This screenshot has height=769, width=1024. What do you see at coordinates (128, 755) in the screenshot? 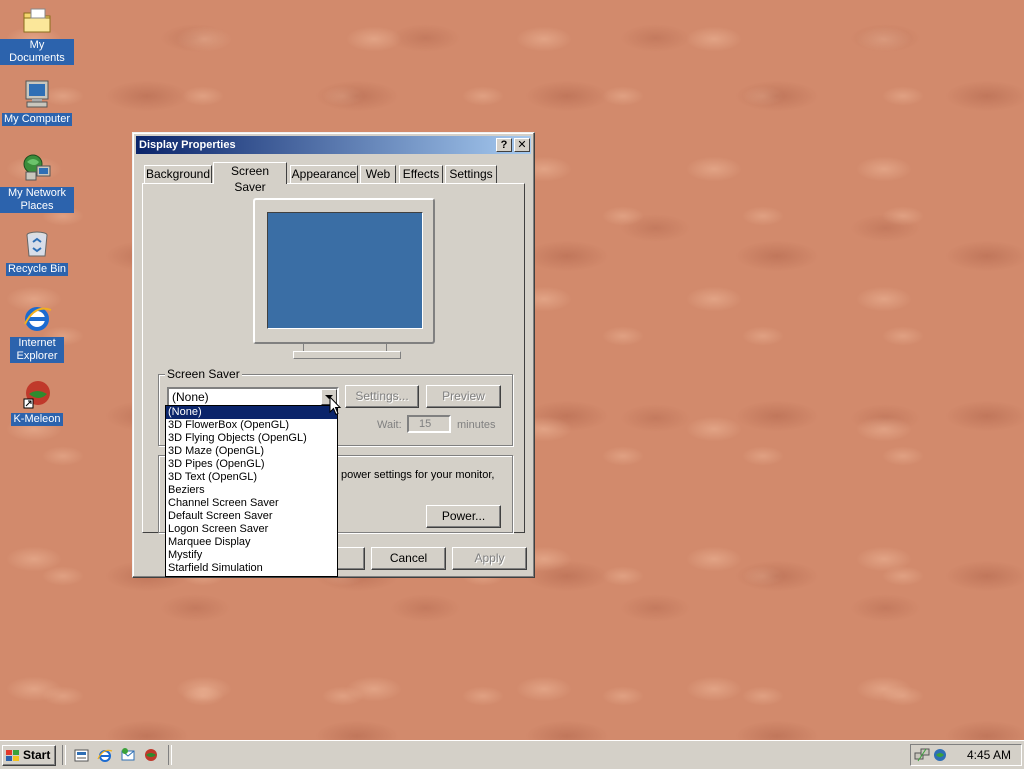
I see `outlook-express-icon` at bounding box center [128, 755].